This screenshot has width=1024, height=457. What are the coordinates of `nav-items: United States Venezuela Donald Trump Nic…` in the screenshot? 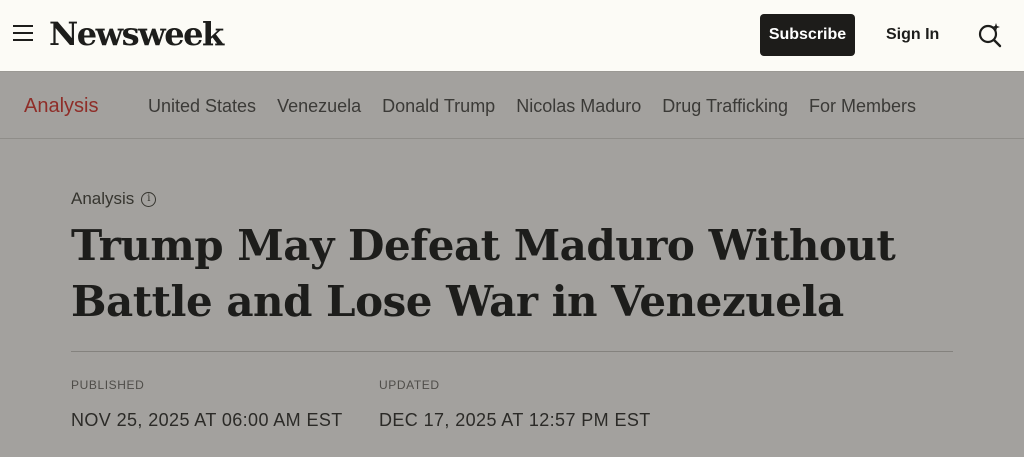 It's located at (542, 106).